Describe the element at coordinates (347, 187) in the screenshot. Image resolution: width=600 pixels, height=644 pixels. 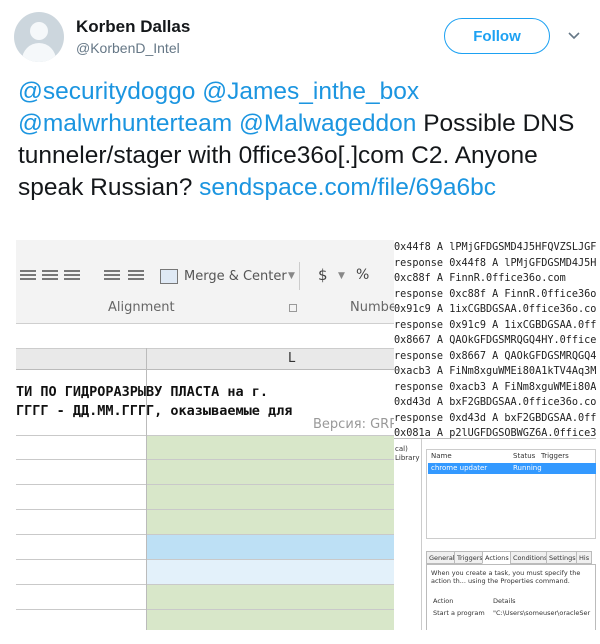
I see `tweet-url-link: sendspace.com/file/69a6bc` at that location.